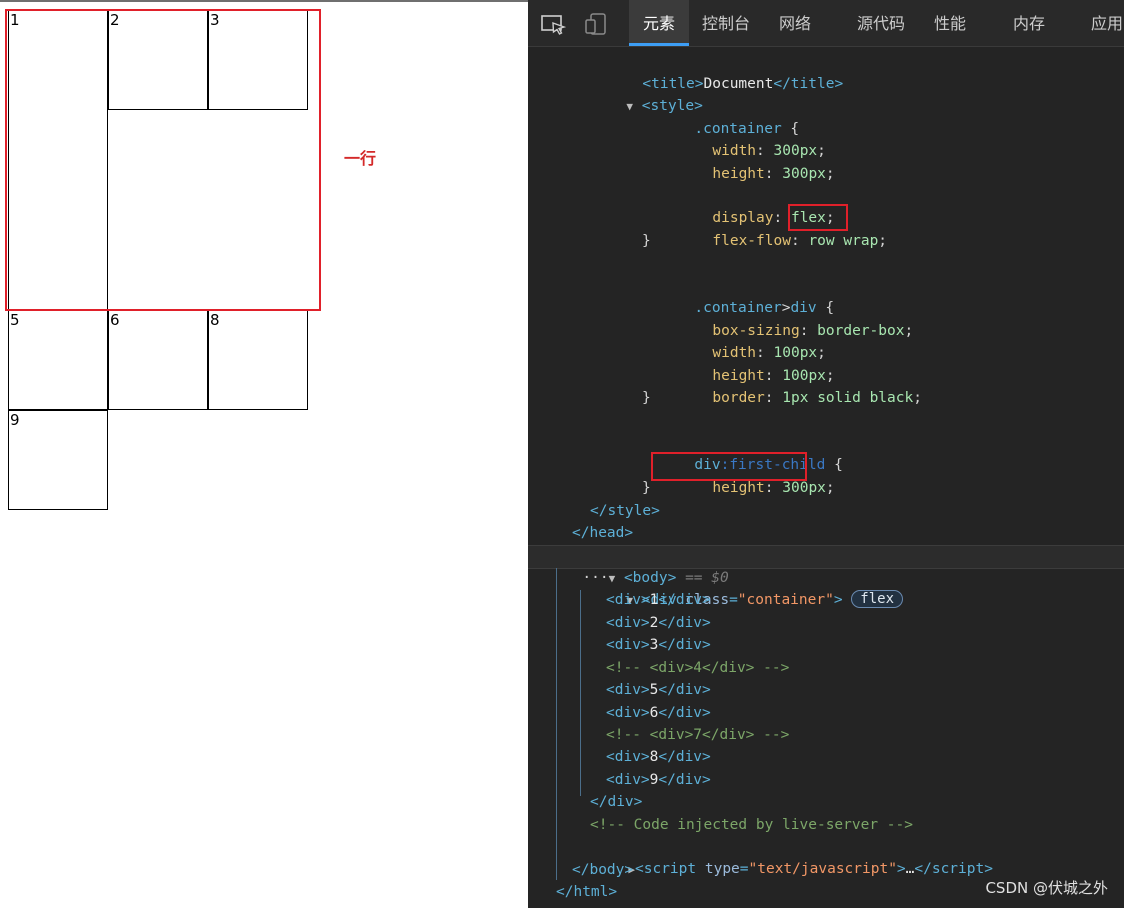 The height and width of the screenshot is (908, 1124). Describe the element at coordinates (716, 71) in the screenshot. I see `title-line: <title>Document</title>` at that location.